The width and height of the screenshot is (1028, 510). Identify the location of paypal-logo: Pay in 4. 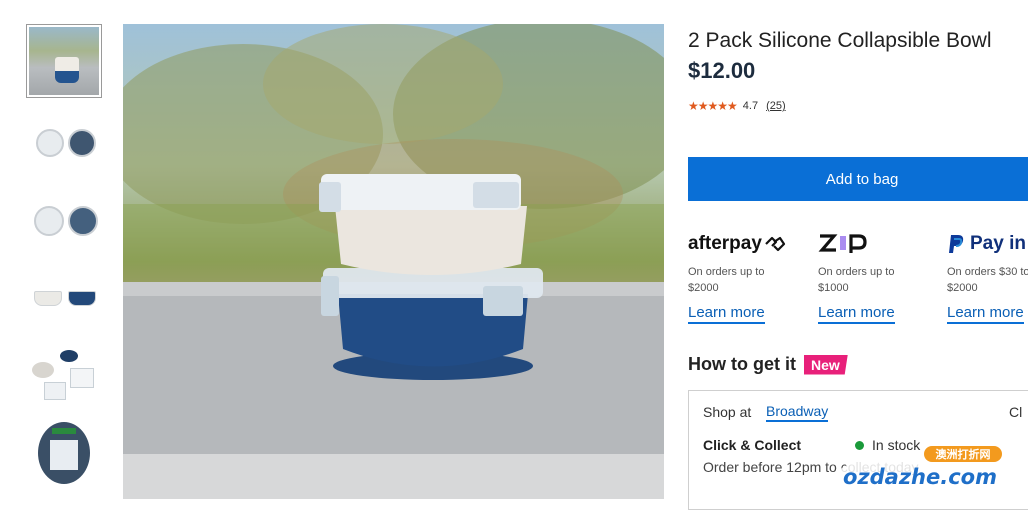
(987, 244).